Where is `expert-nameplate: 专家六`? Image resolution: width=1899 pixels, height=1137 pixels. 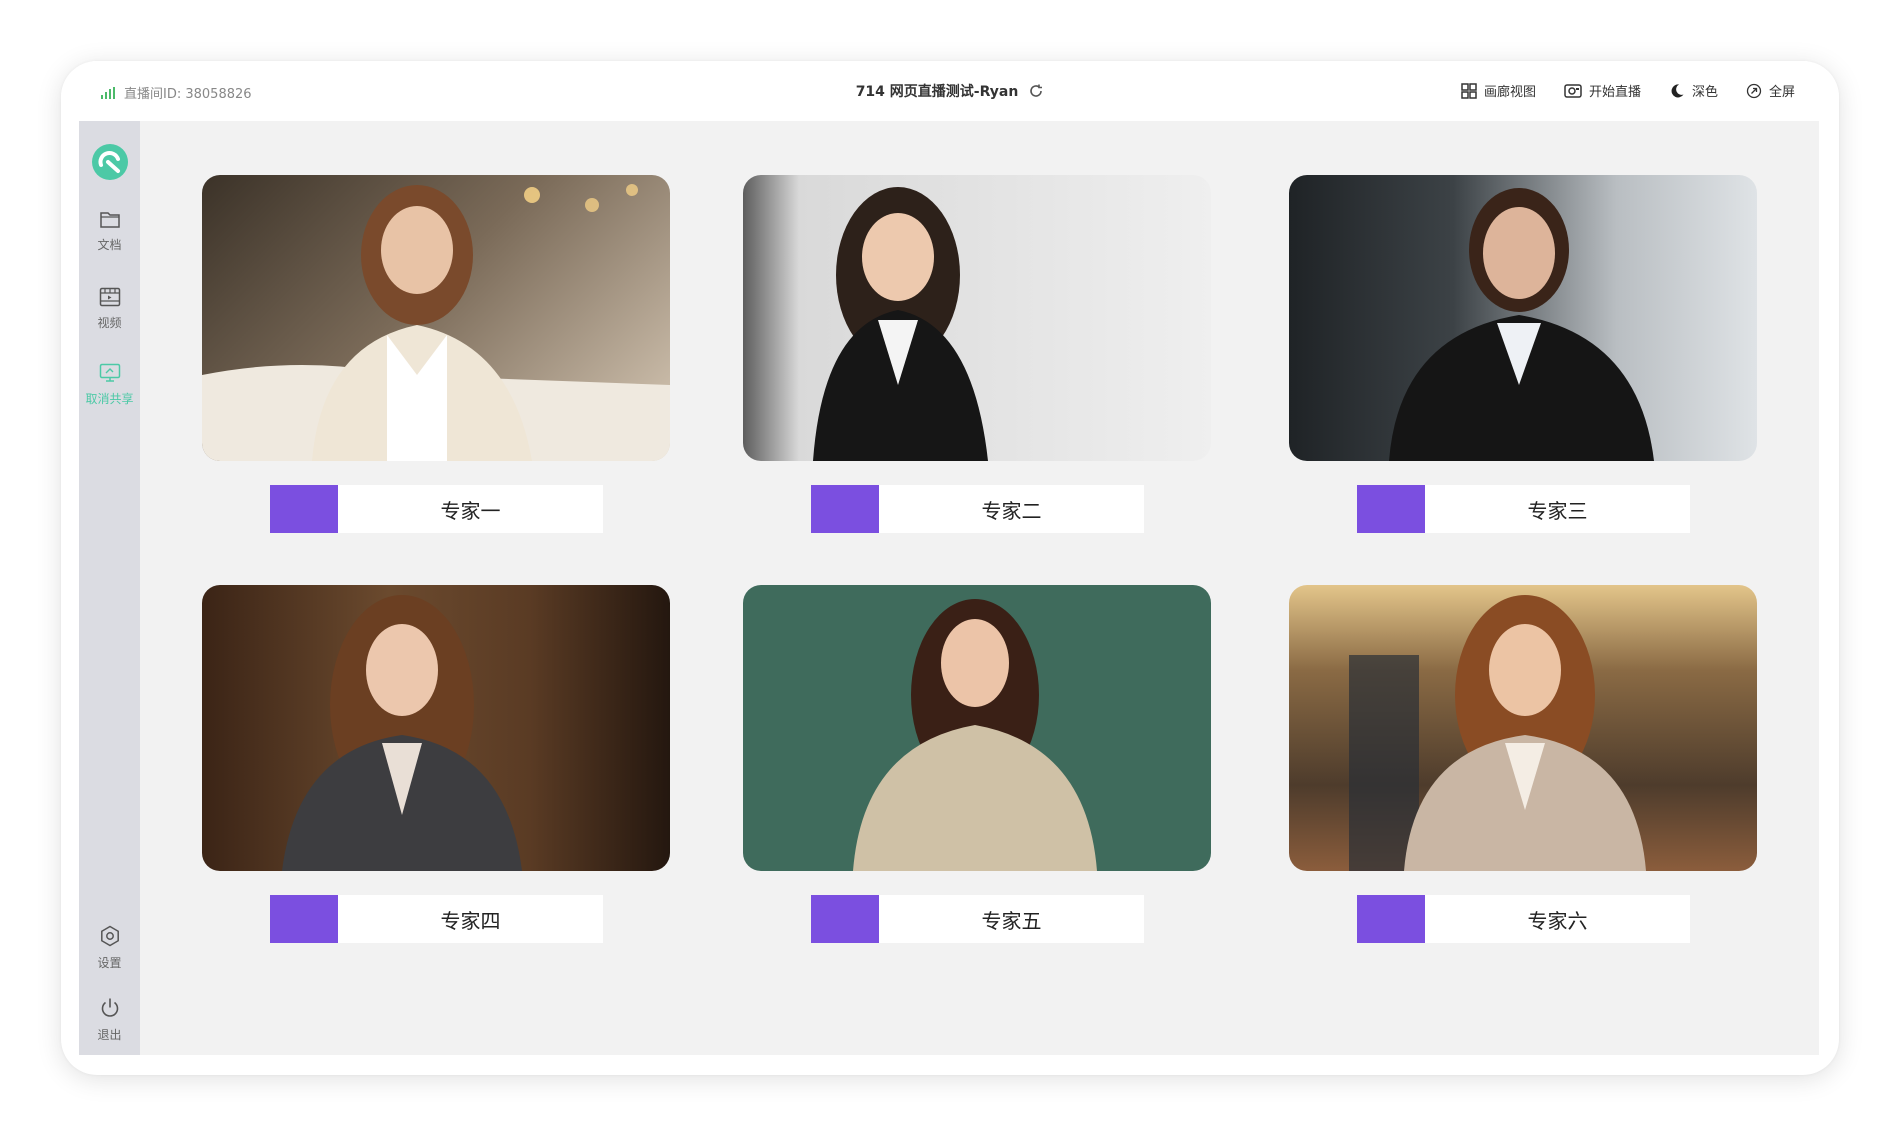
expert-nameplate: 专家六 is located at coordinates (1523, 919).